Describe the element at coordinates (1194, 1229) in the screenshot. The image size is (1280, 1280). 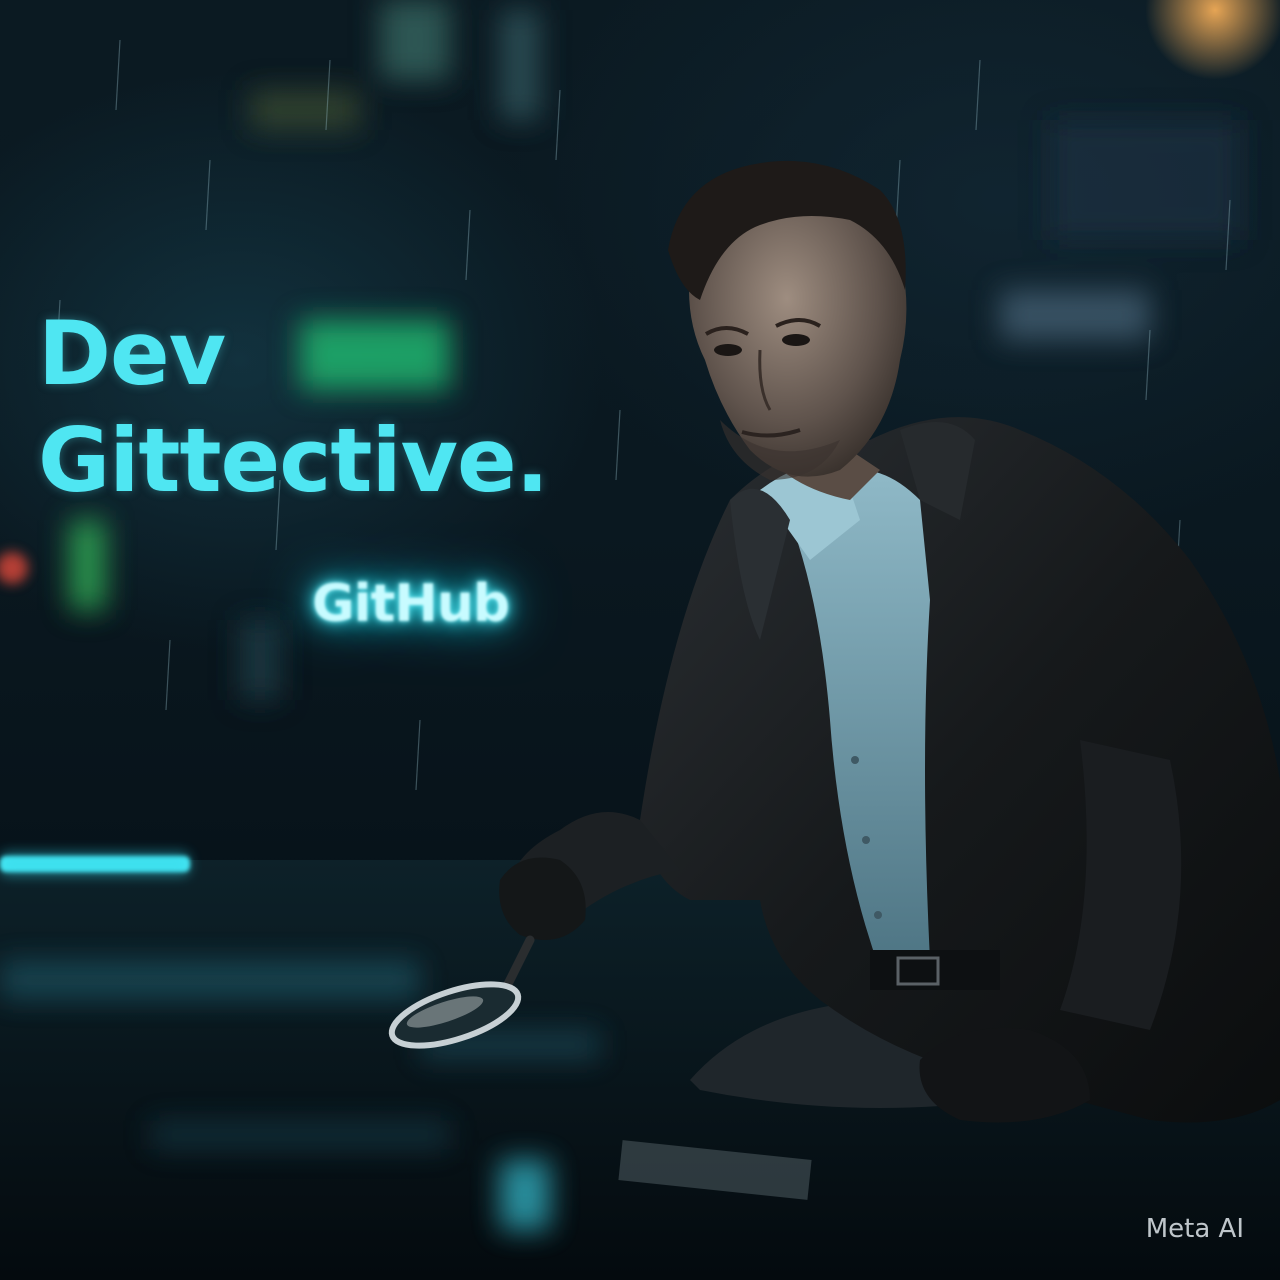
I see `meta-ai-watermark: Meta AI` at that location.